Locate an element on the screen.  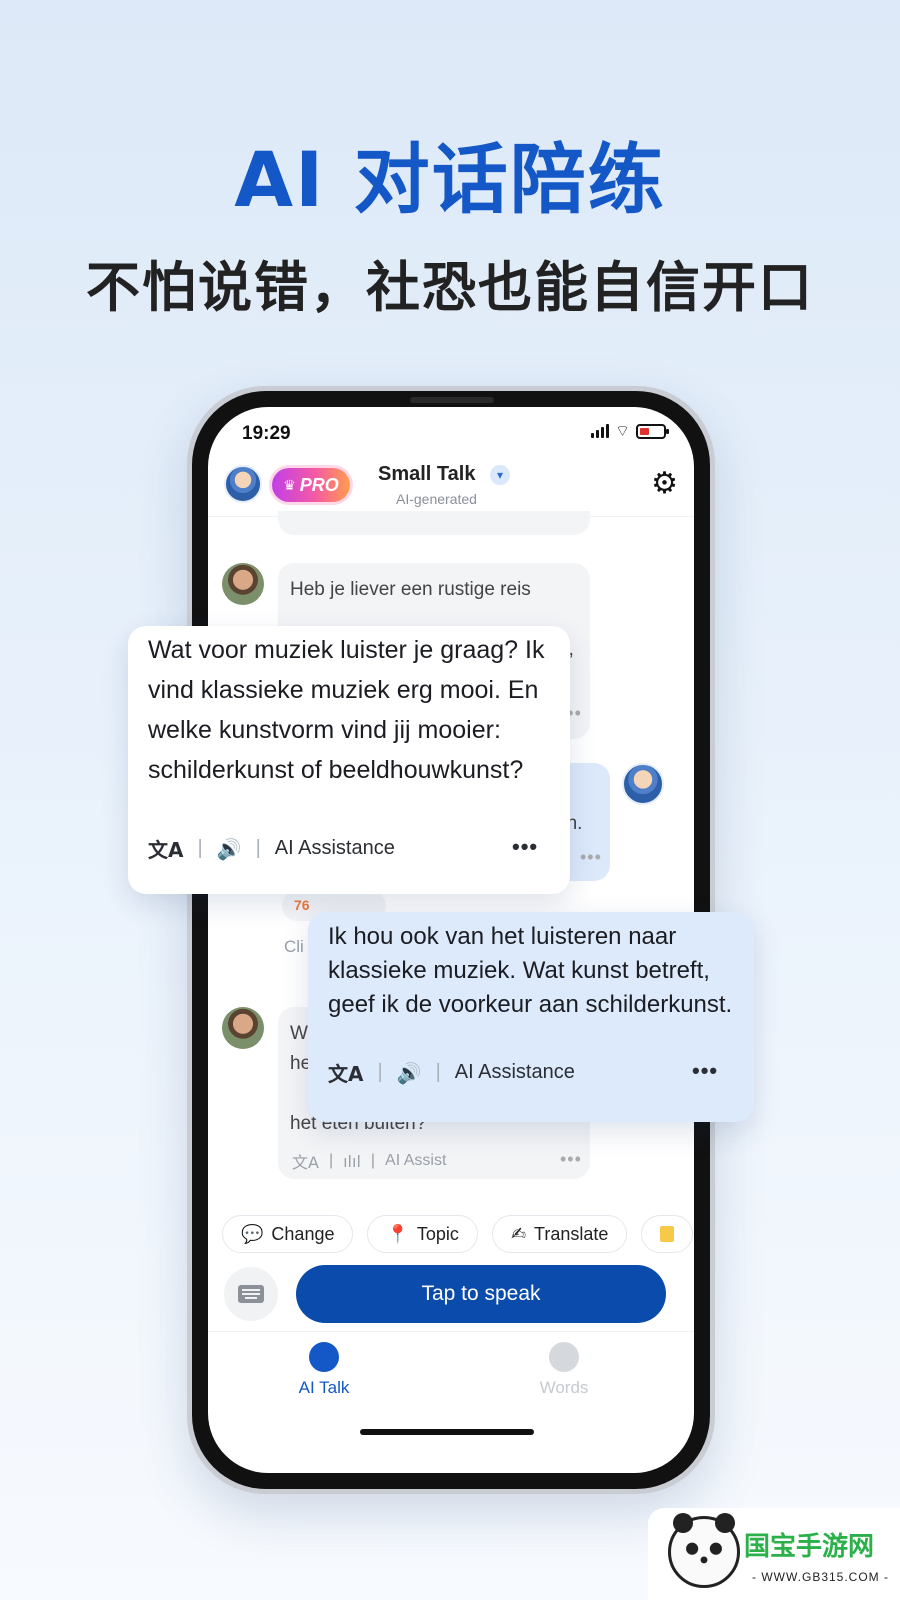
pin-icon: 📍 is located at coordinates (397, 1233).